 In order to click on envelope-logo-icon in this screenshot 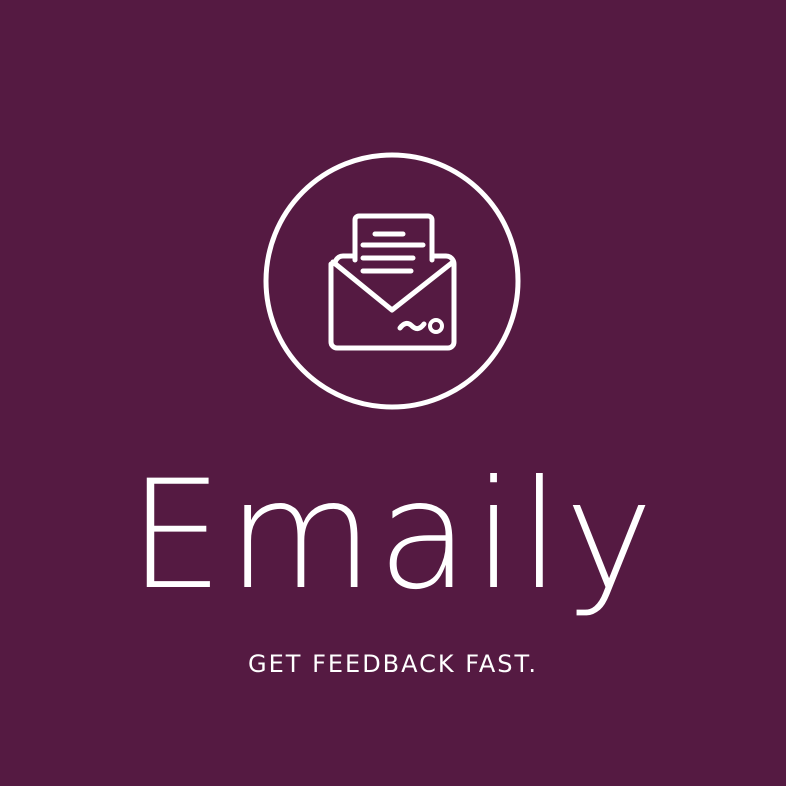, I will do `click(392, 281)`.